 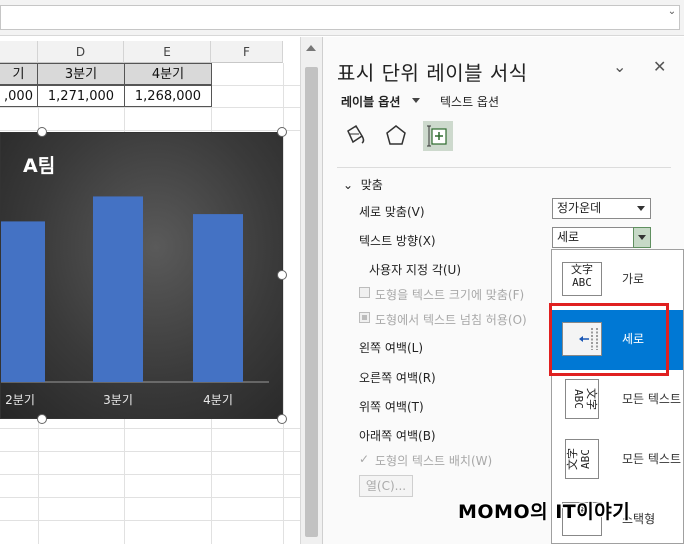 What do you see at coordinates (168, 74) in the screenshot?
I see `table-header-cell: 4분기` at bounding box center [168, 74].